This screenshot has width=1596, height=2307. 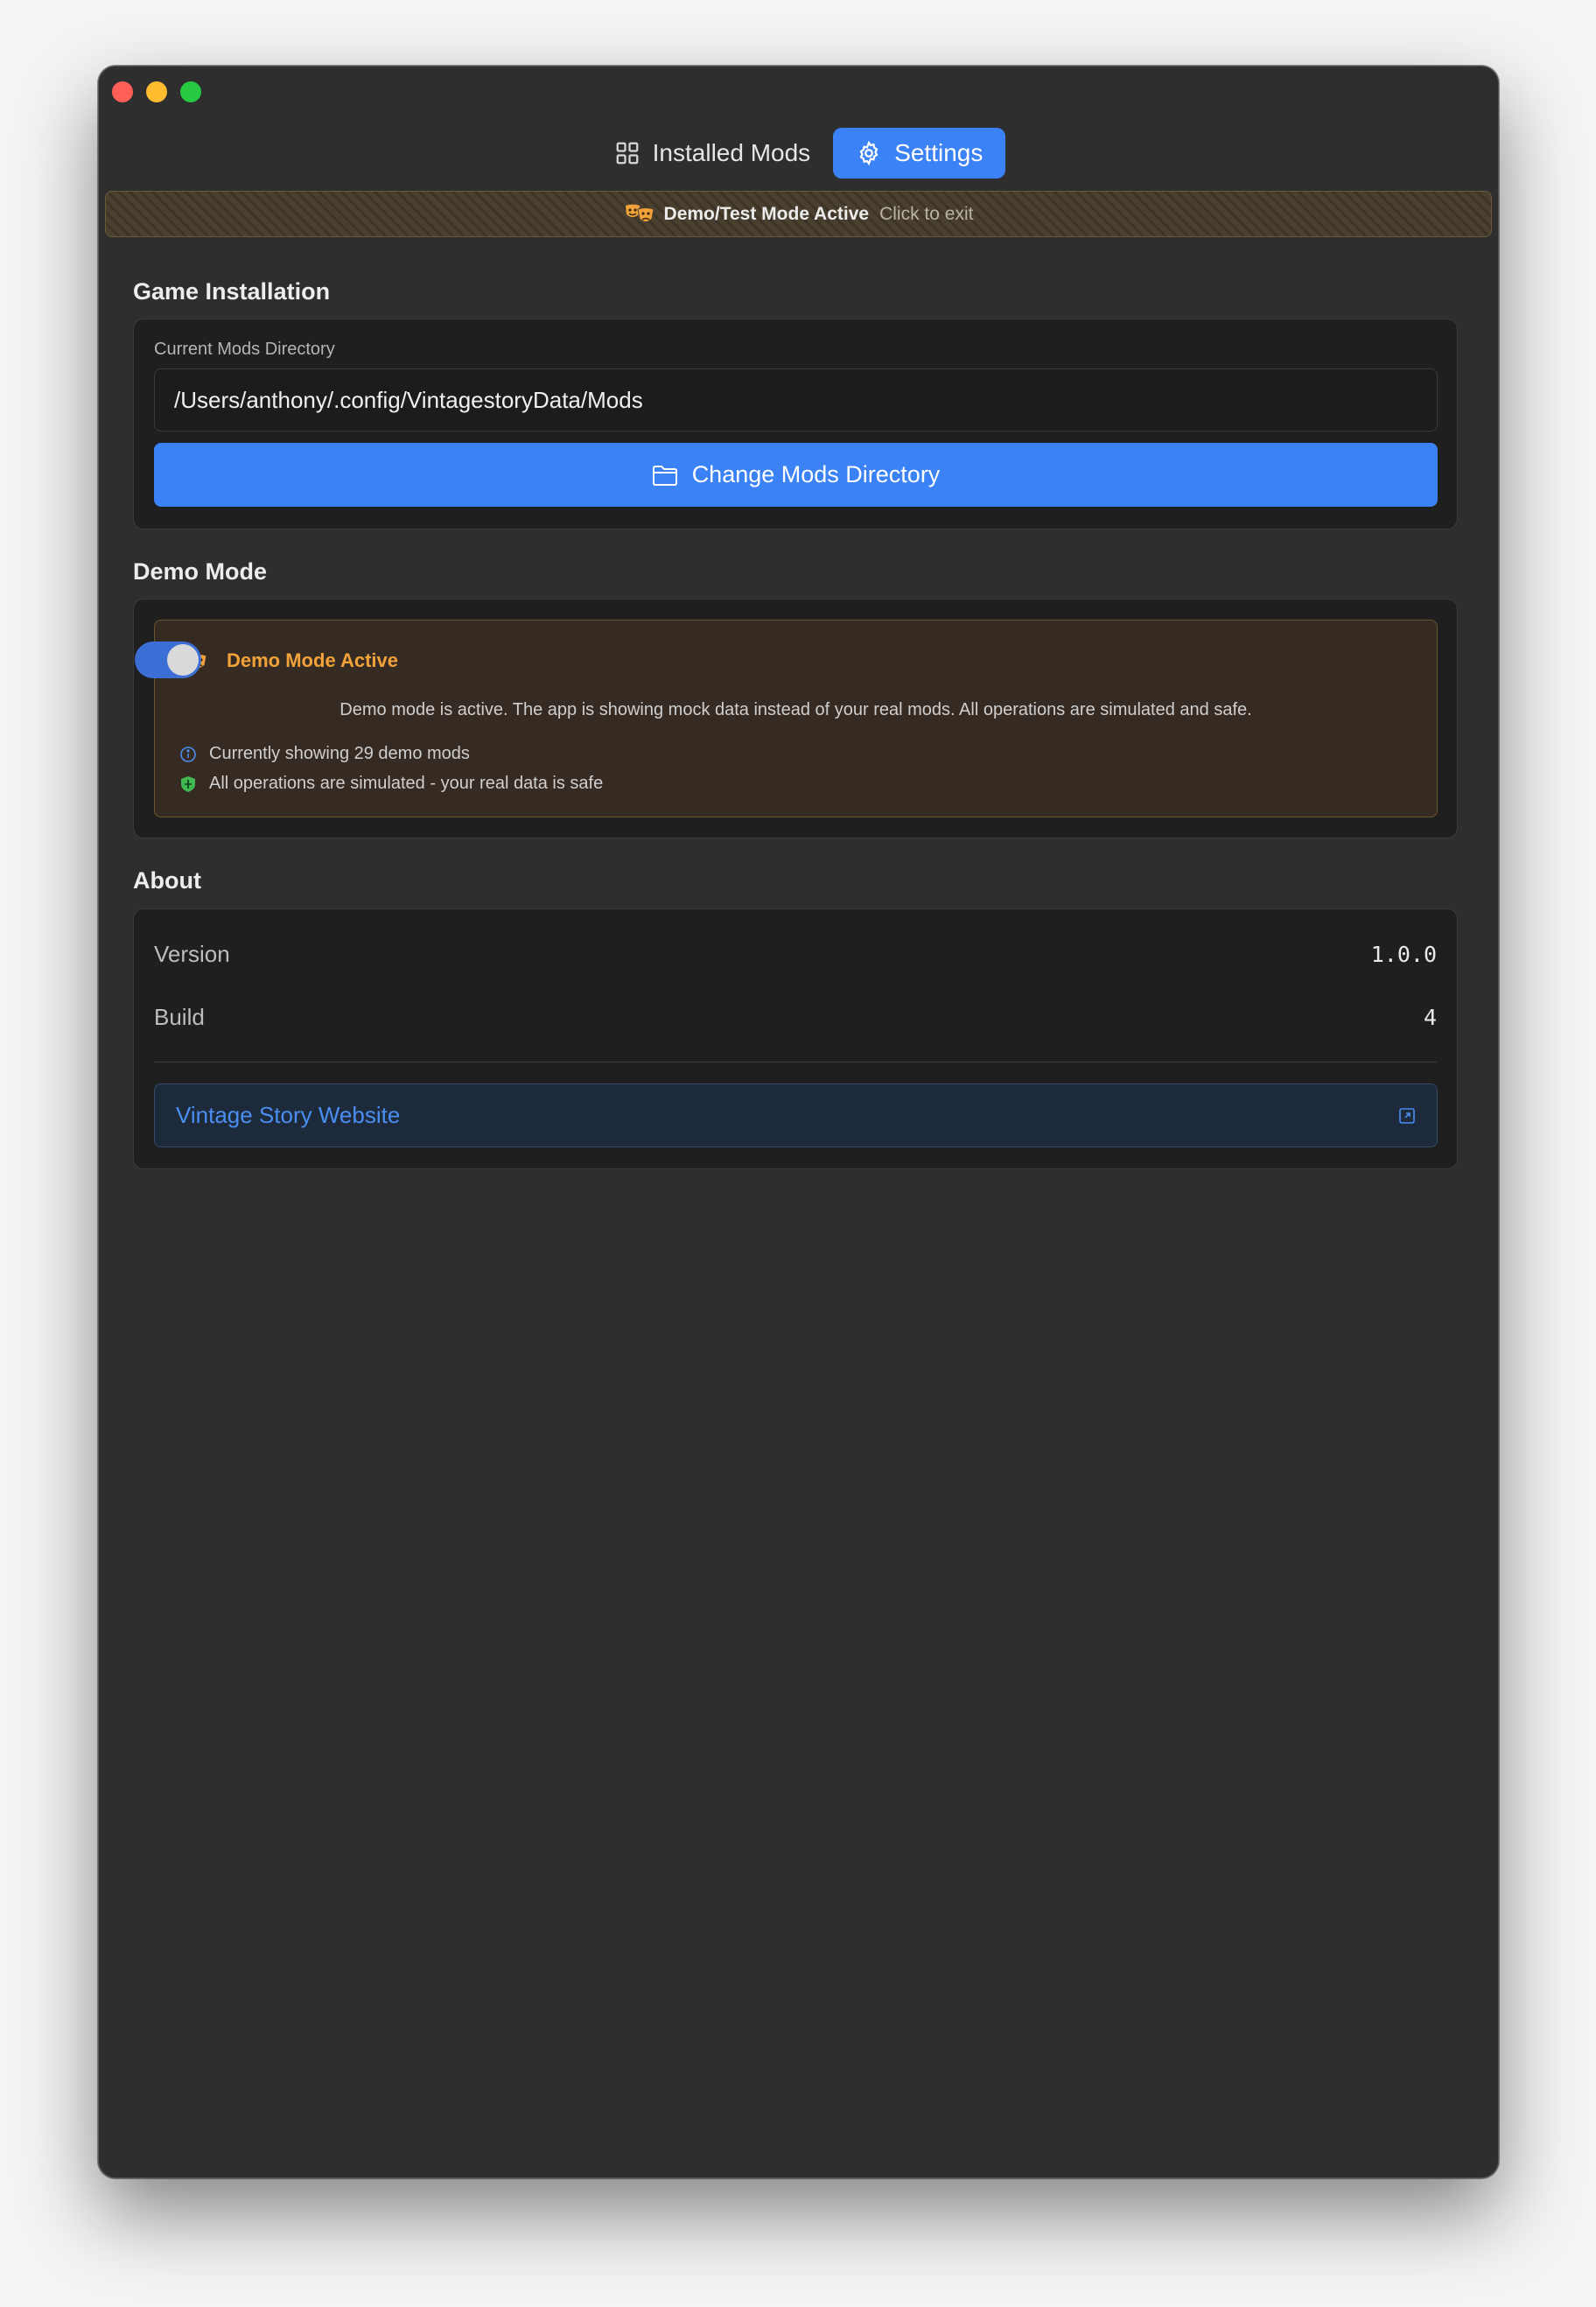 I want to click on tab-installed-mods: Installed Mods, so click(x=713, y=153).